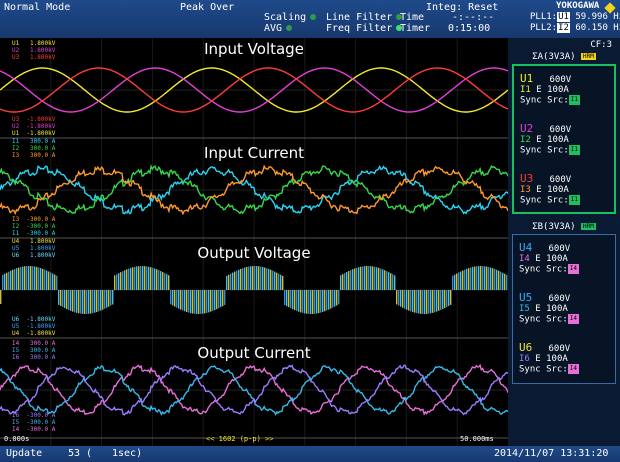 This screenshot has height=462, width=620. I want to click on panel-title-input-current: Input Current, so click(254, 153).